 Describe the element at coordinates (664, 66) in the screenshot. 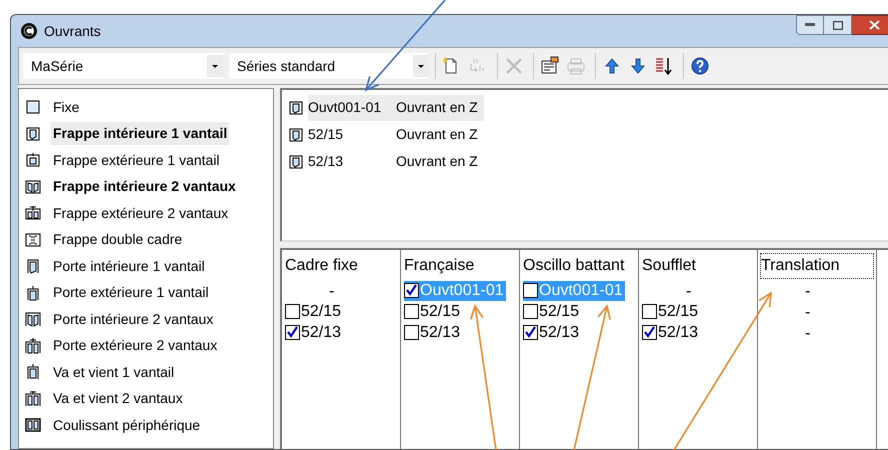

I see `sort-icon` at that location.